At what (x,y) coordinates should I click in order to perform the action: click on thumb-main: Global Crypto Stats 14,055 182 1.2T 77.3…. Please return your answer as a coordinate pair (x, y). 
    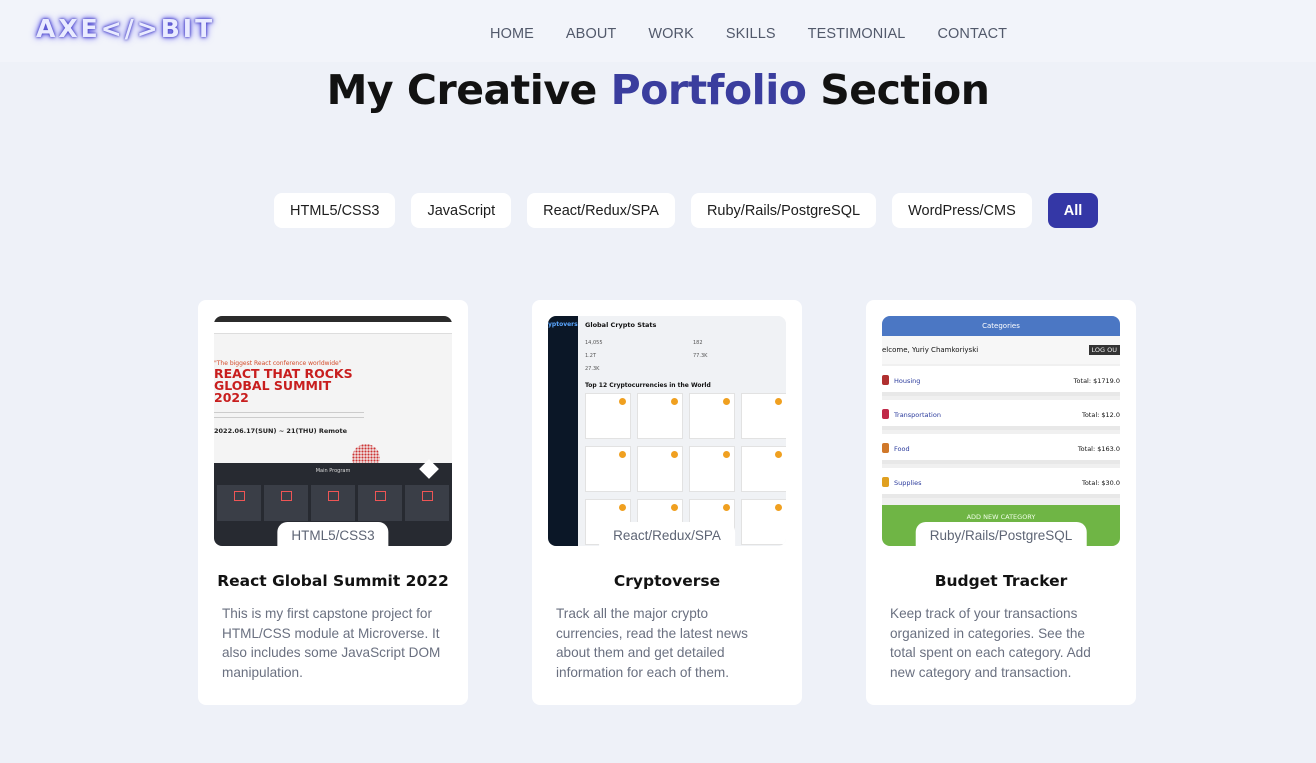
    Looking at the image, I should click on (682, 431).